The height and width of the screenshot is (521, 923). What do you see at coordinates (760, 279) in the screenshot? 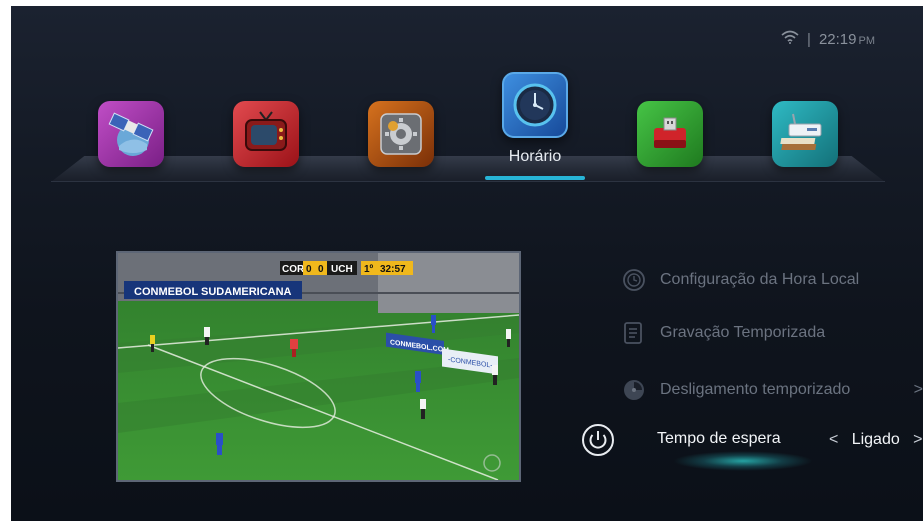
I see `menu-item-label: Configuração da Hora Local` at bounding box center [760, 279].